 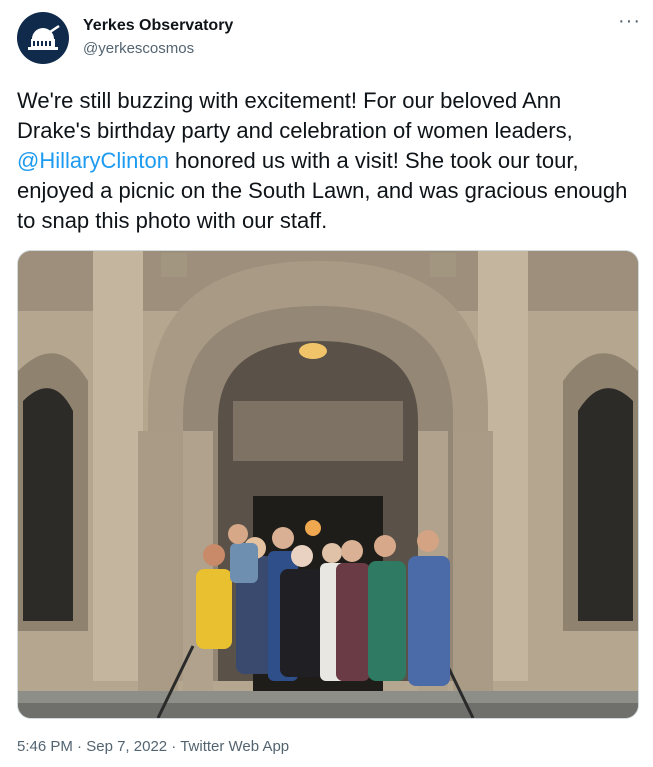 What do you see at coordinates (126, 746) in the screenshot?
I see `tweet-date: Sep 7, 2022` at bounding box center [126, 746].